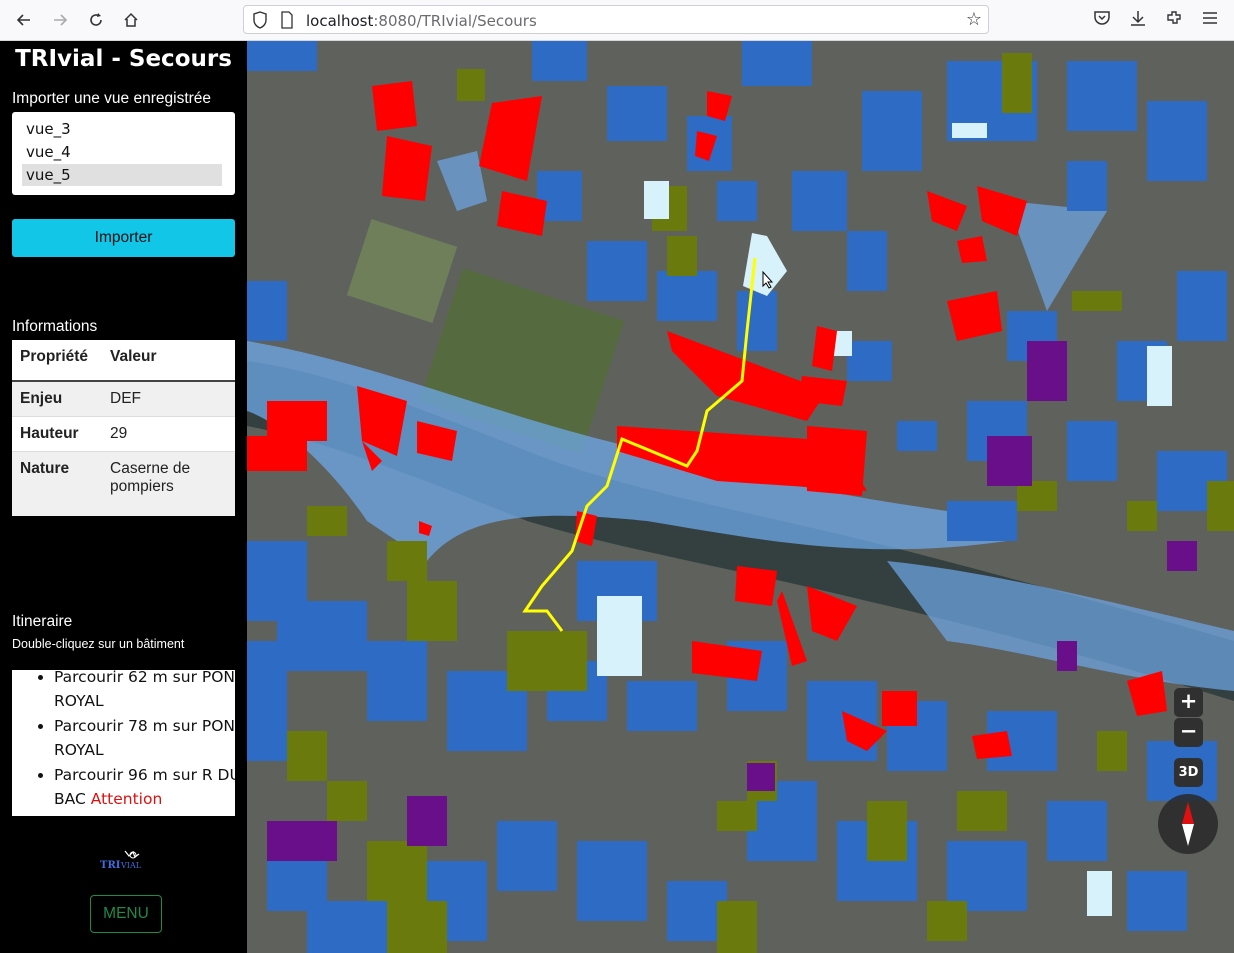 Image resolution: width=1234 pixels, height=953 pixels. What do you see at coordinates (55, 326) in the screenshot?
I see `informations-label: Informations` at bounding box center [55, 326].